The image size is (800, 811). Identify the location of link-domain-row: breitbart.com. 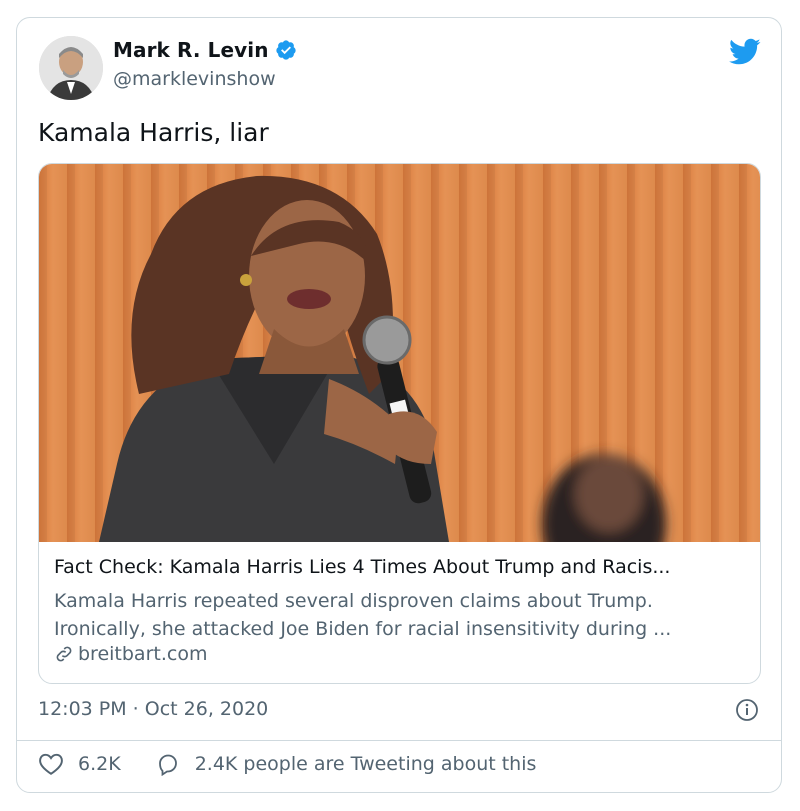
(401, 654).